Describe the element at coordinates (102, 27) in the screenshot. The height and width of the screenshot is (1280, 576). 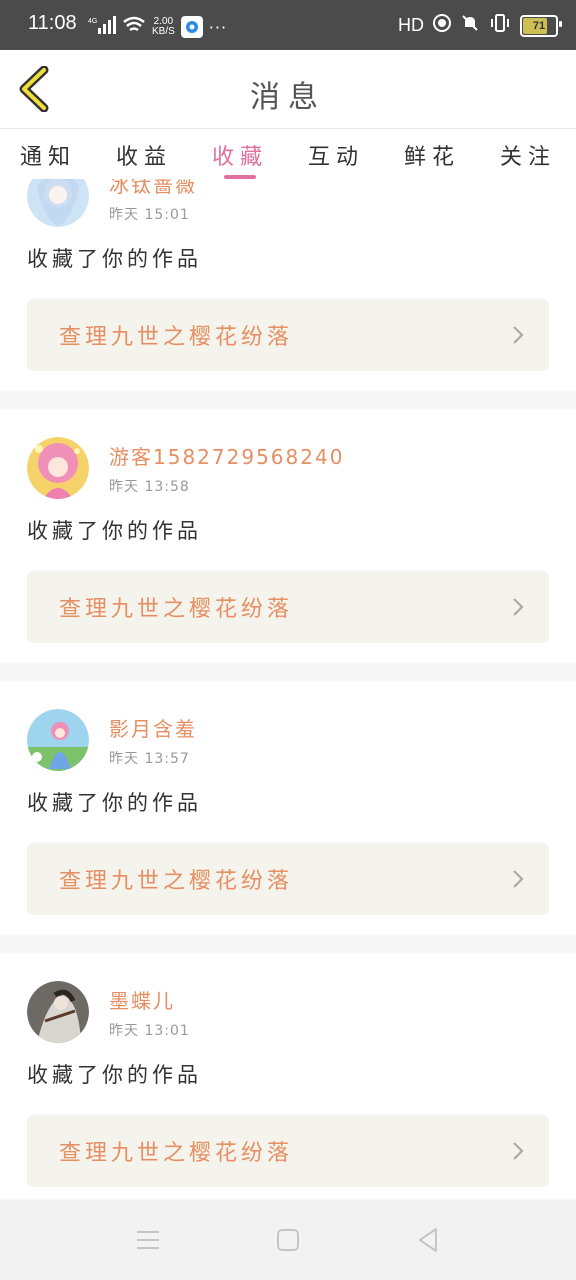
I see `signal-icon: 4G` at that location.